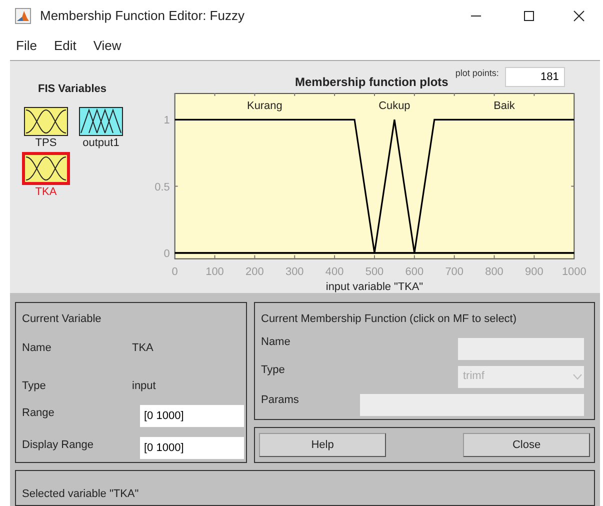 This screenshot has height=506, width=603. Describe the element at coordinates (46, 143) in the screenshot. I see `variable-label: TPS` at that location.